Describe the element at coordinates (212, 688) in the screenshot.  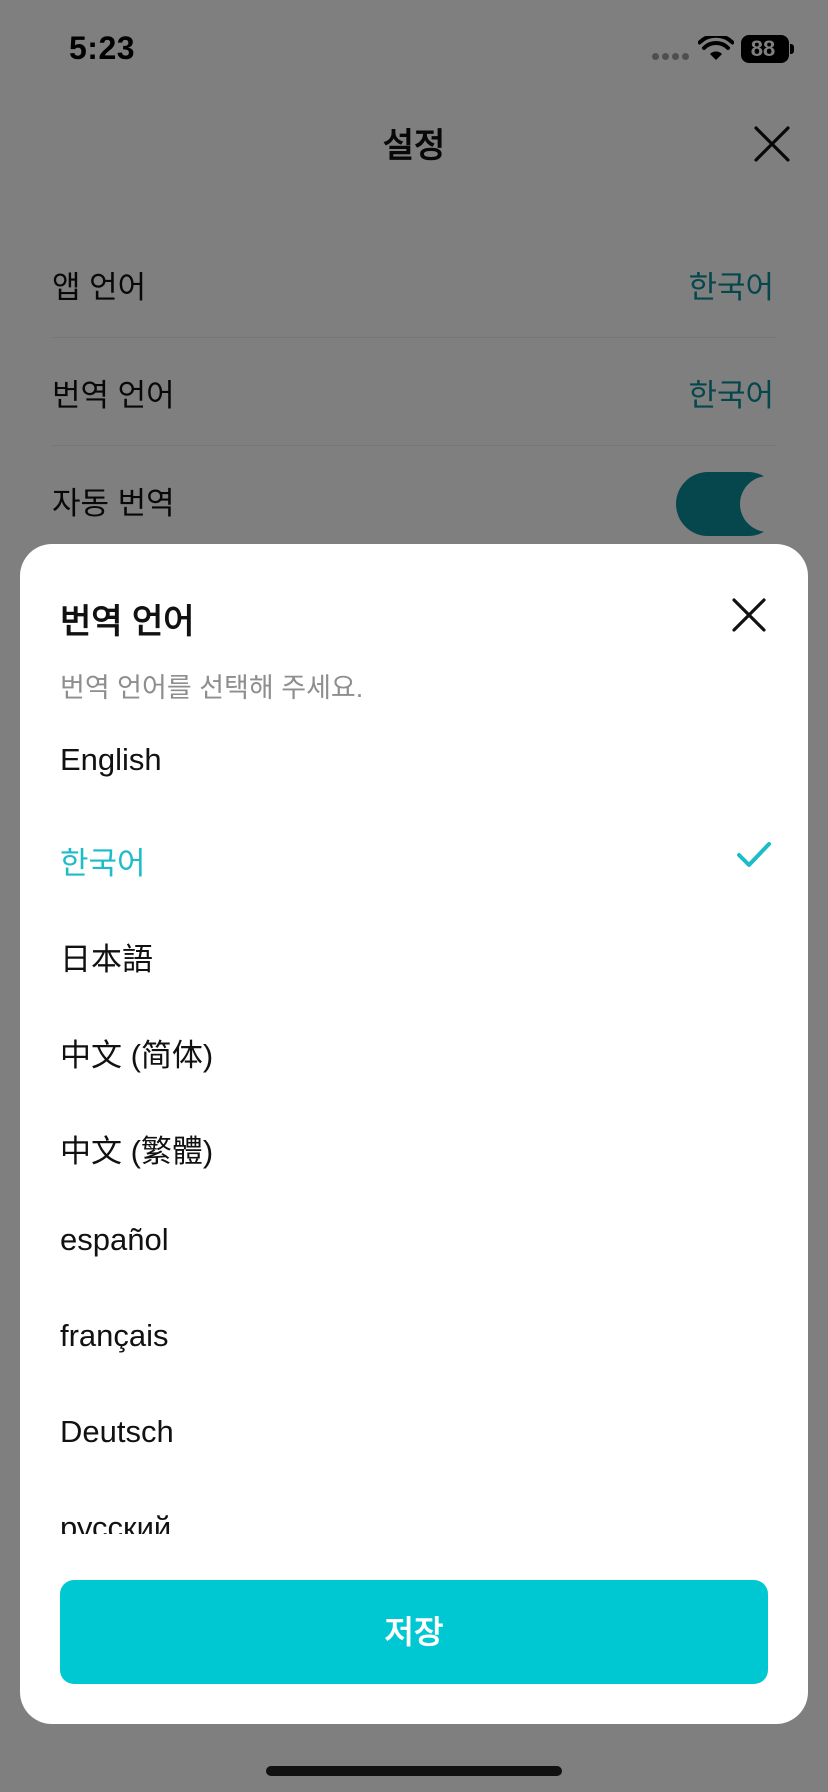
I see `sheet-subtitle: 번역 언어를 선택해 주세요.` at that location.